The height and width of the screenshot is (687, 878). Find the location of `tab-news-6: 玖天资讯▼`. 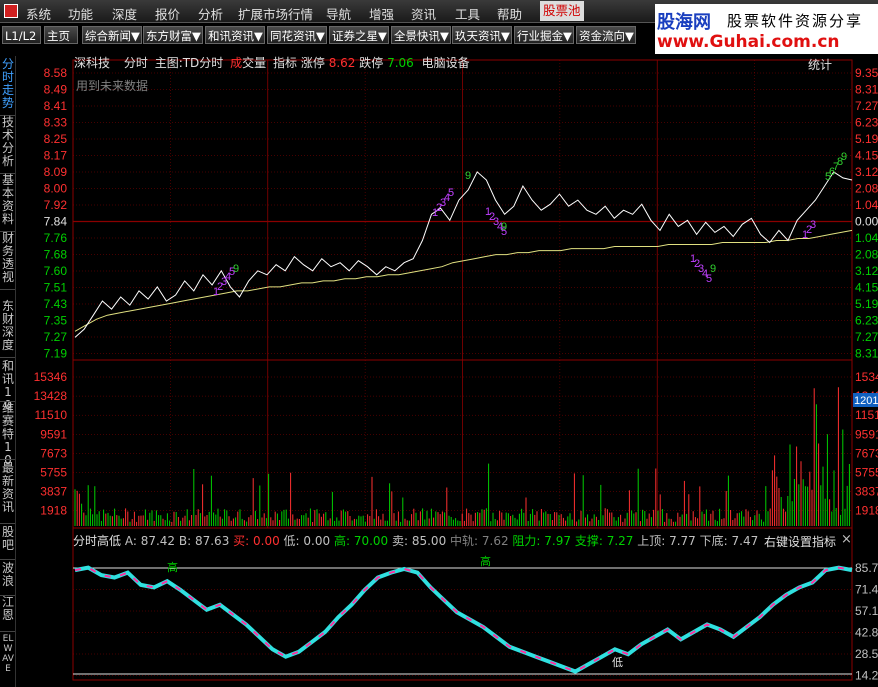

tab-news-6: 玖天资讯▼ is located at coordinates (482, 35).